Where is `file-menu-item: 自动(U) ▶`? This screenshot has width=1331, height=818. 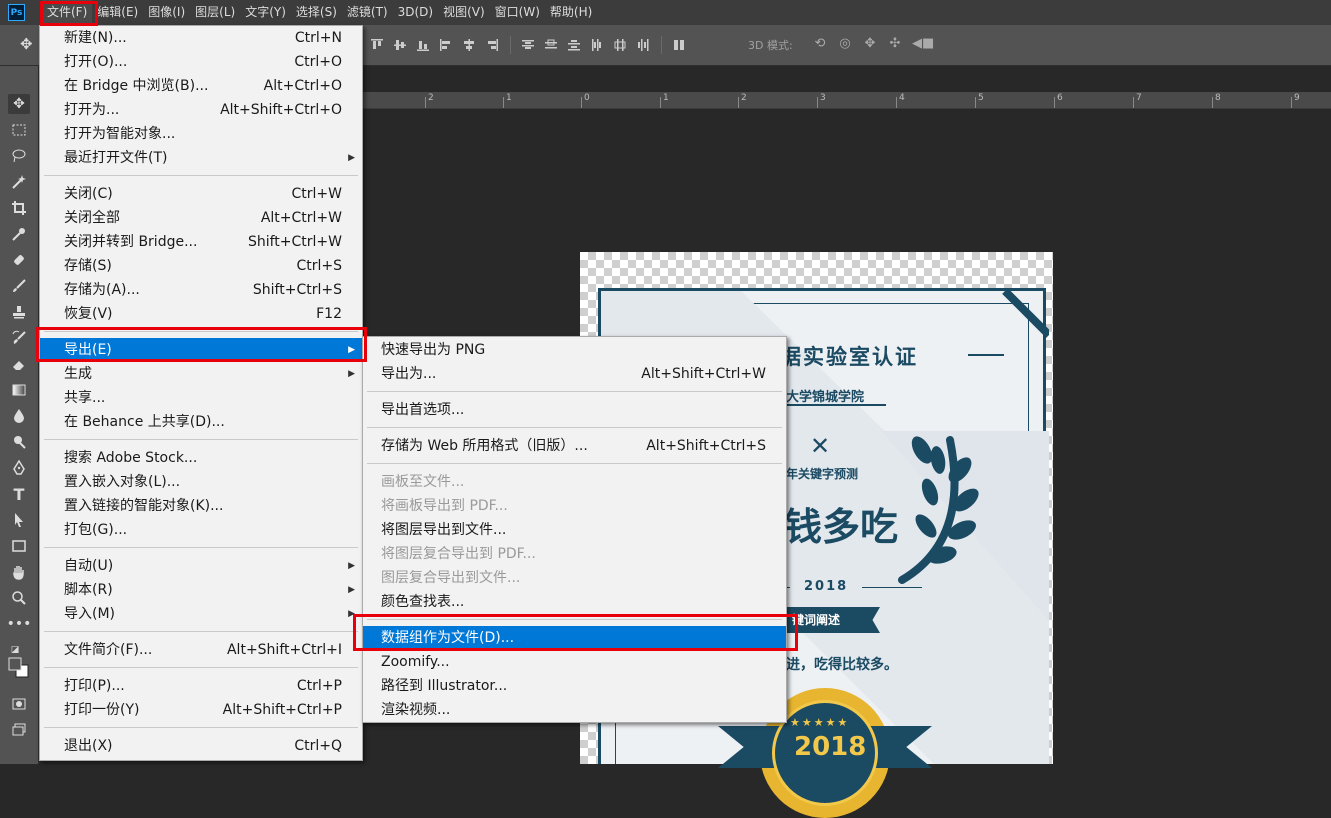 file-menu-item: 自动(U) ▶ is located at coordinates (201, 566).